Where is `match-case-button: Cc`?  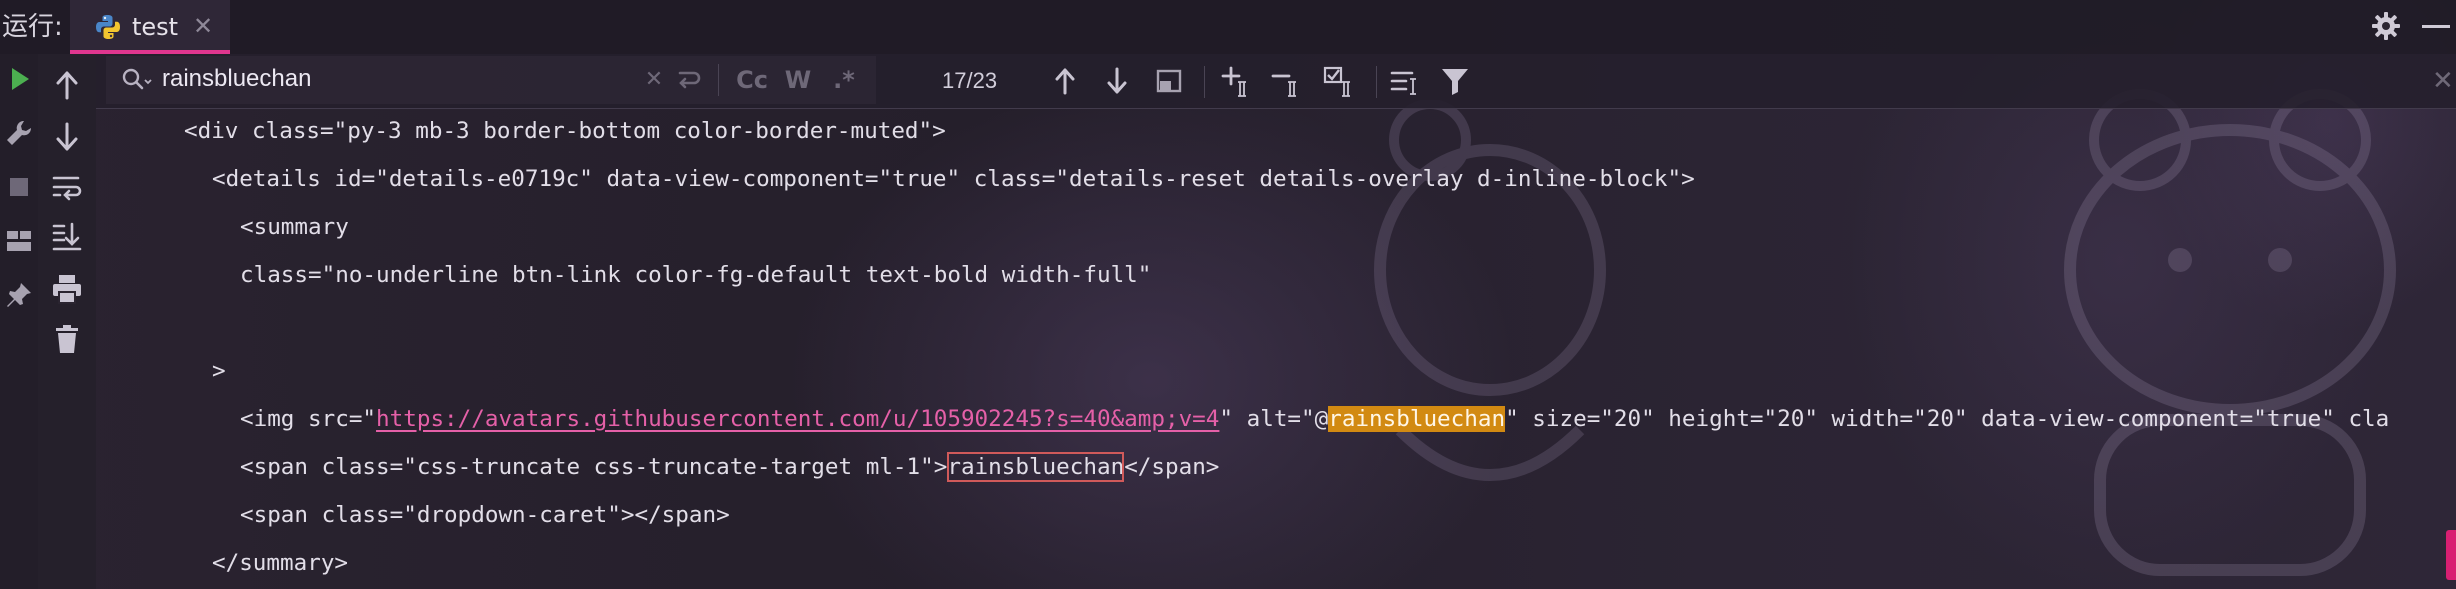 match-case-button: Cc is located at coordinates (752, 80).